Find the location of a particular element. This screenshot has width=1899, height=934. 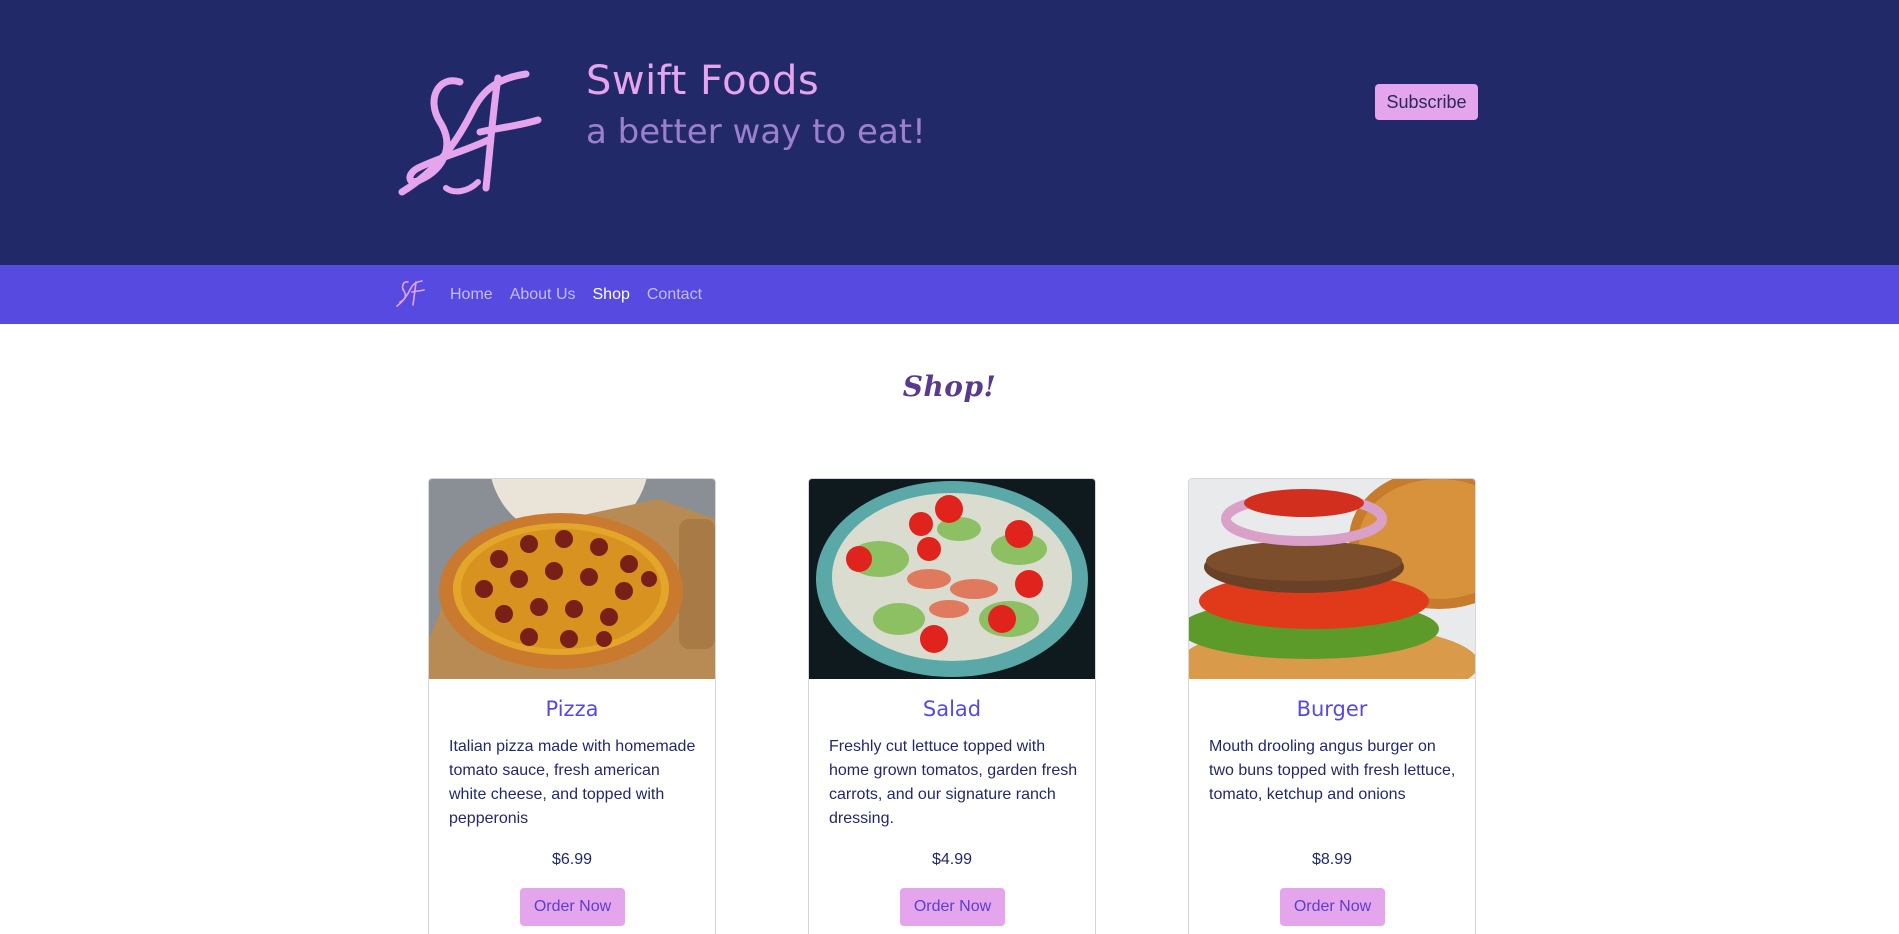

product-title: Salad is located at coordinates (952, 709).